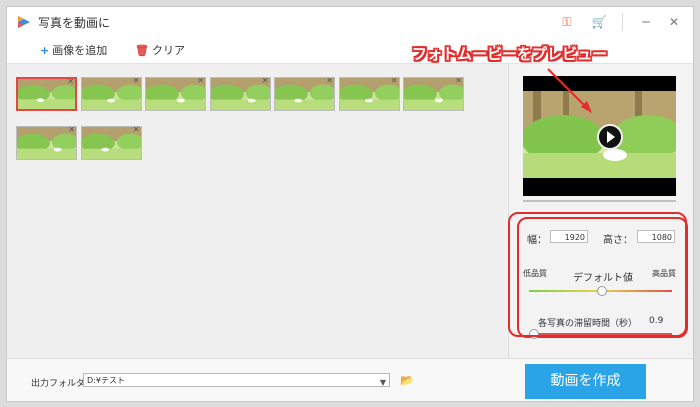  Describe the element at coordinates (45, 50) in the screenshot. I see `plus-icon: +` at that location.